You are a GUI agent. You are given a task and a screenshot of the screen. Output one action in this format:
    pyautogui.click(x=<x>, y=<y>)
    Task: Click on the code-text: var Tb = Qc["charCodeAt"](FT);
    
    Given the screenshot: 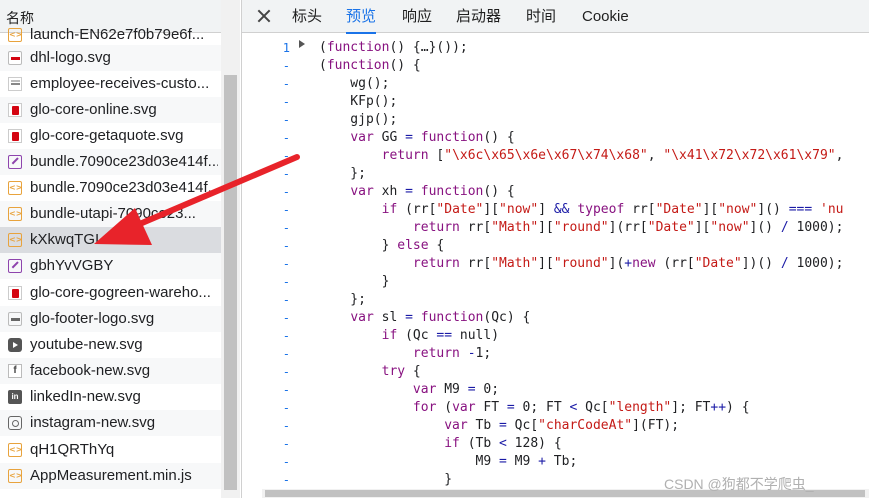 What is the action you would take?
    pyautogui.click(x=562, y=425)
    